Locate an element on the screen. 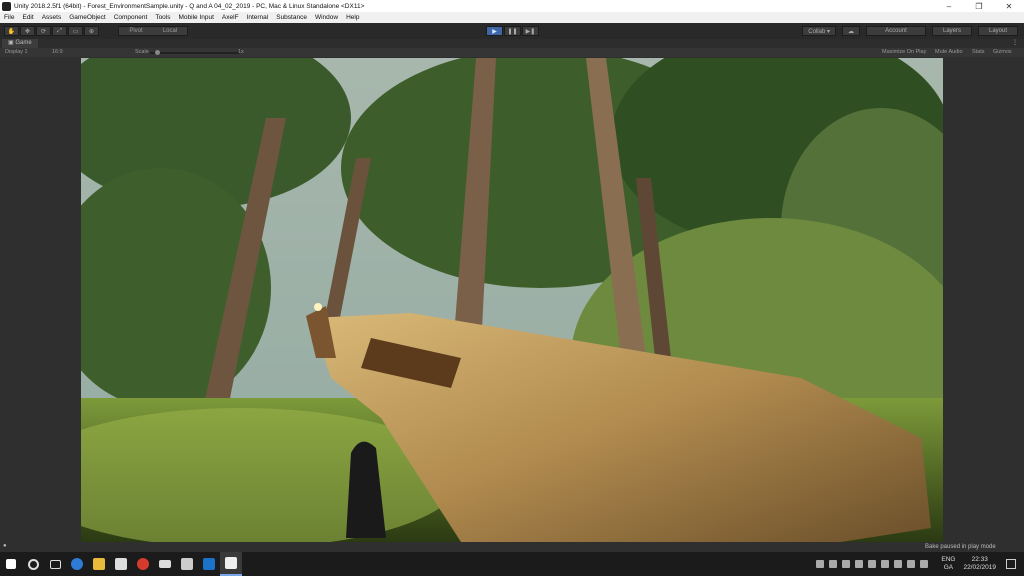  display-dropdown: Display 1 is located at coordinates (16, 52).